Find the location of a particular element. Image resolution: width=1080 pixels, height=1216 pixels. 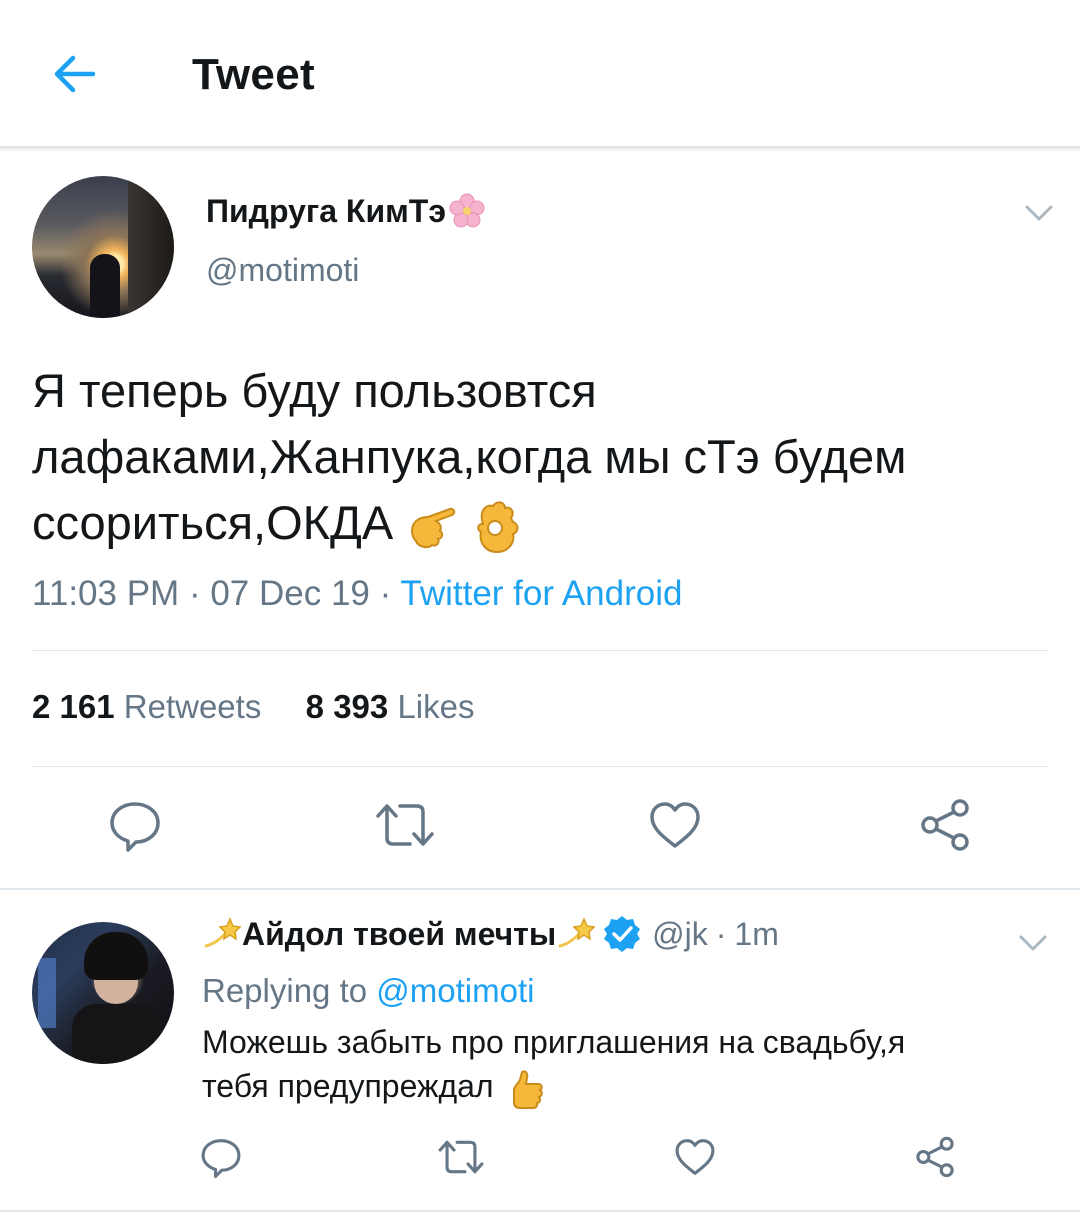

replying-mention-link: @motimoti is located at coordinates (455, 990).